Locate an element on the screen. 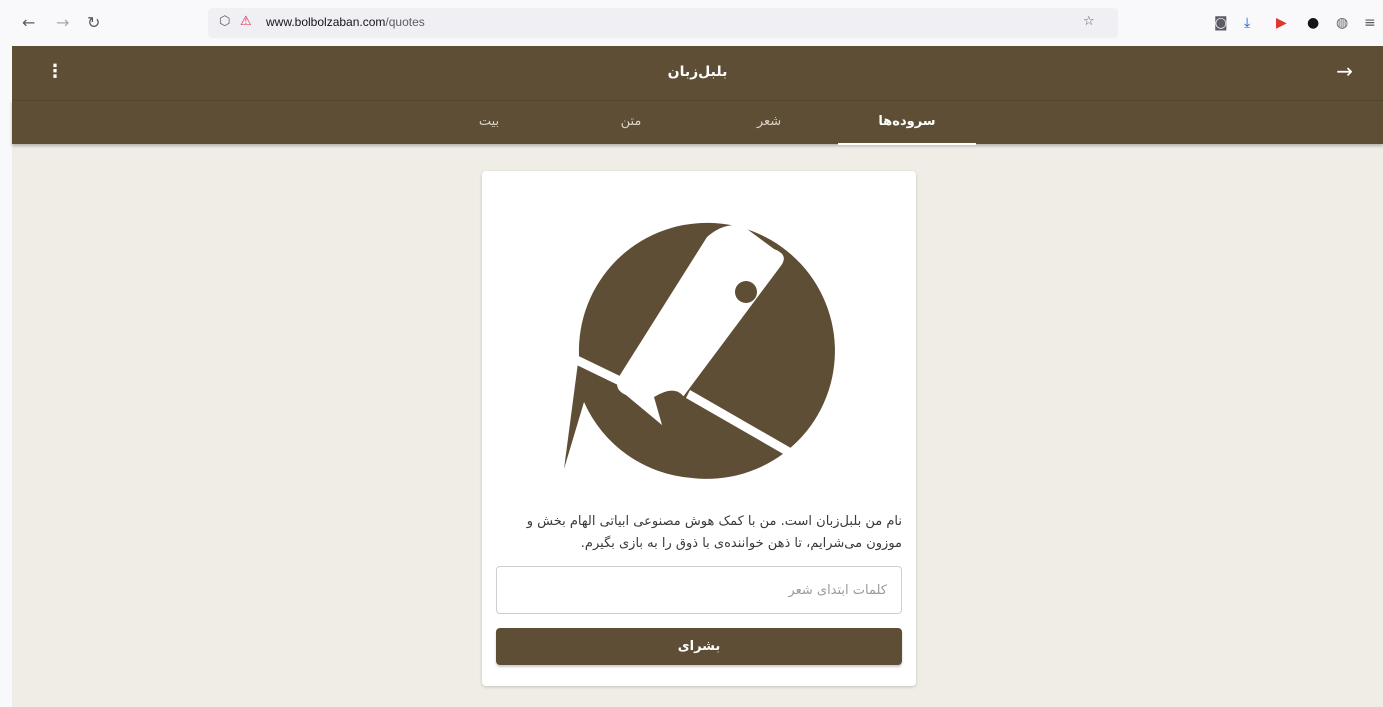 The image size is (1383, 707). shield-icon: ⬡ is located at coordinates (224, 22).